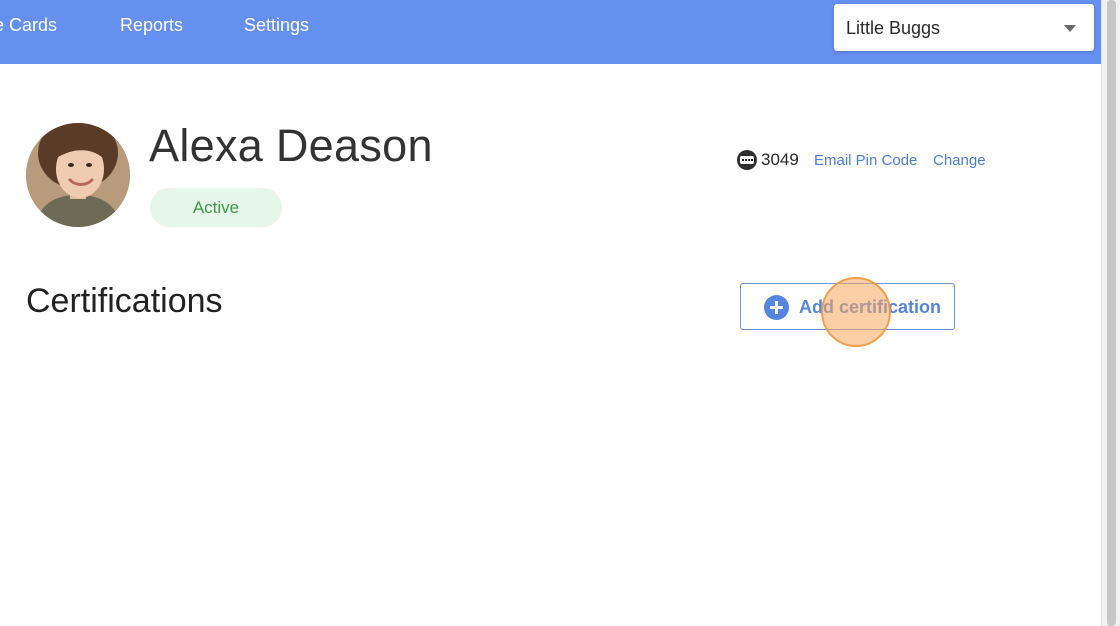 The image size is (1120, 626). Describe the element at coordinates (776, 307) in the screenshot. I see `plus-circle-icon` at that location.